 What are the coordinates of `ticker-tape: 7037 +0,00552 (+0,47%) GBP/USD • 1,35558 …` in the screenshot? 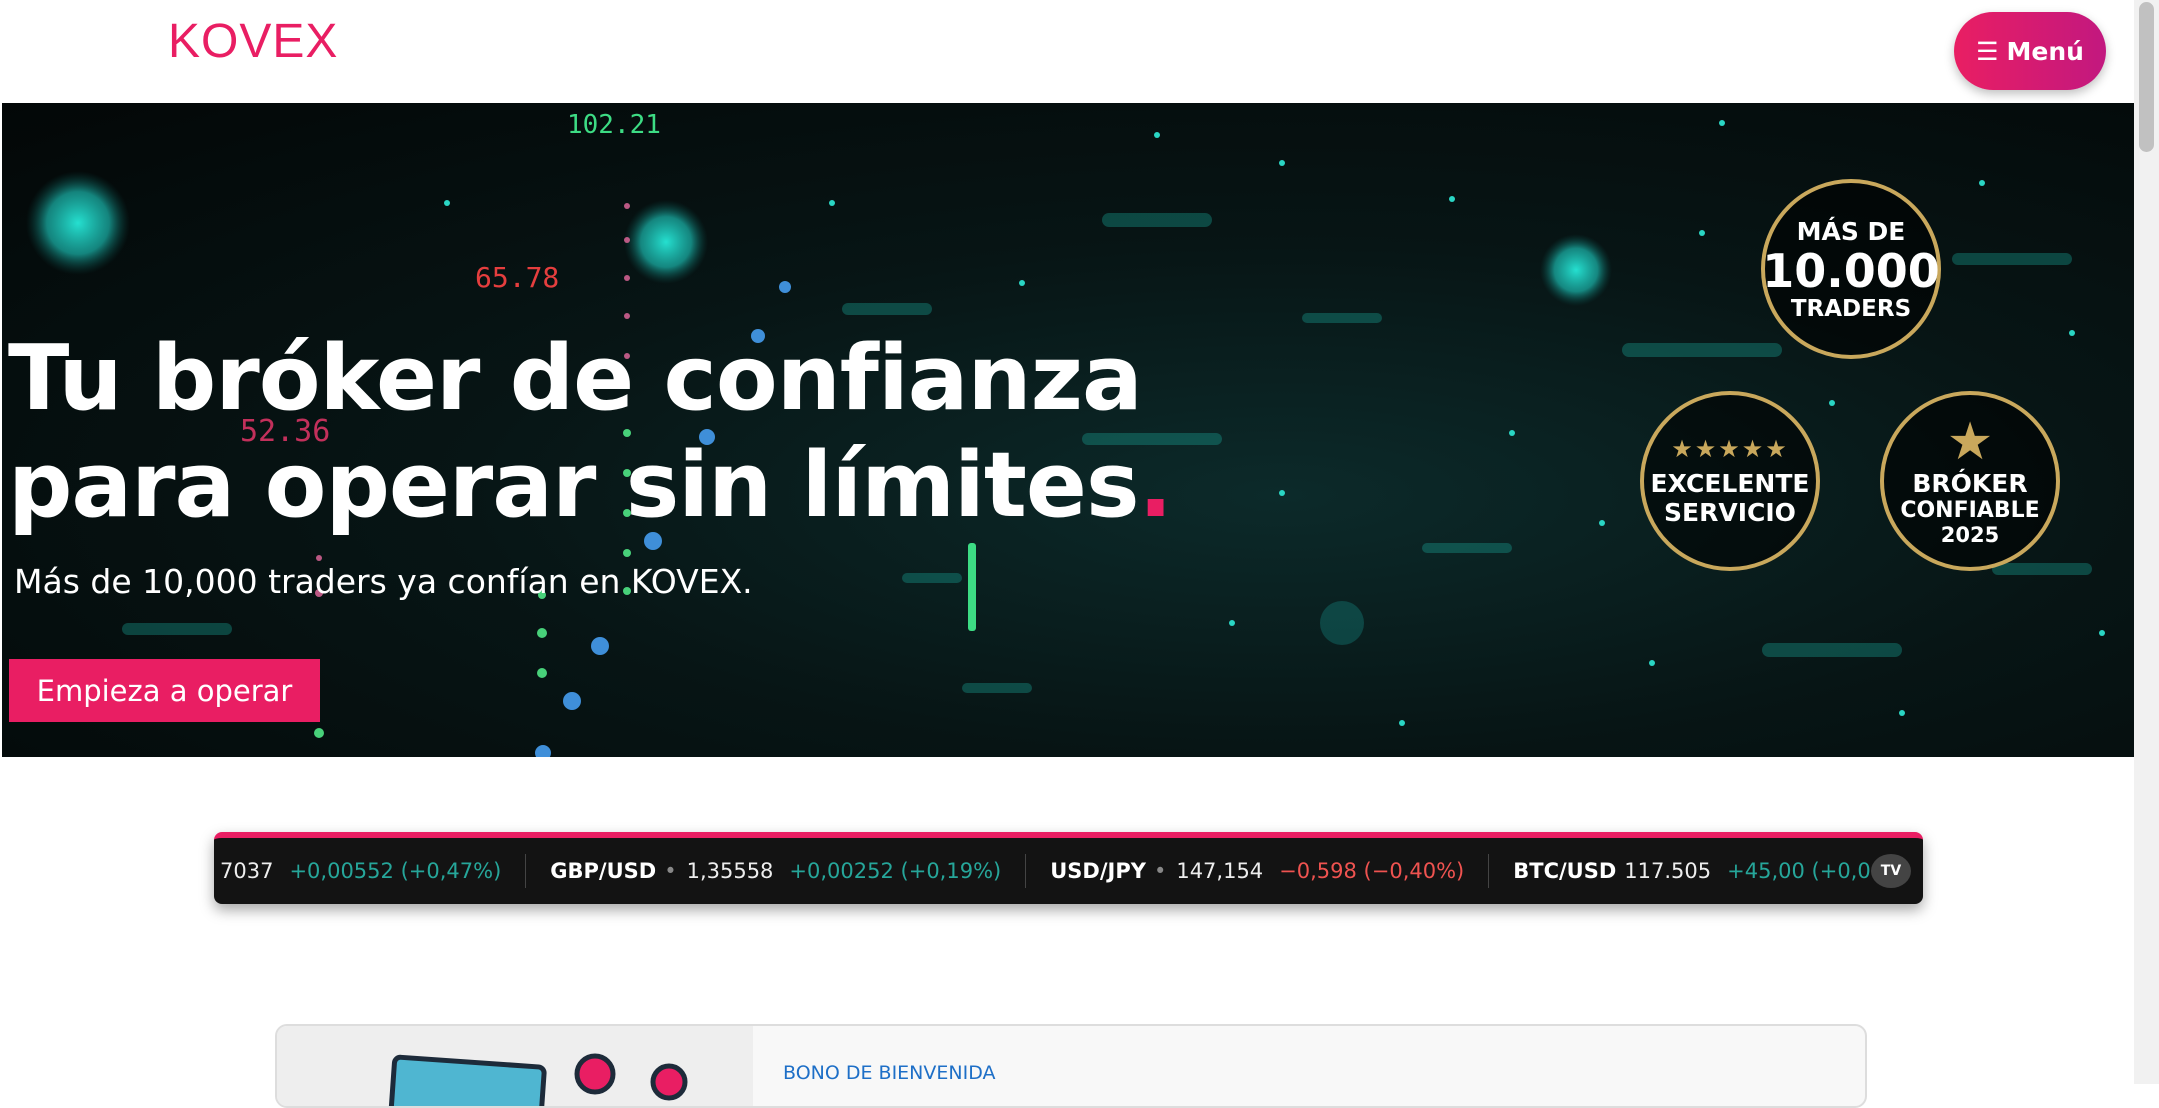 It's located at (1068, 868).